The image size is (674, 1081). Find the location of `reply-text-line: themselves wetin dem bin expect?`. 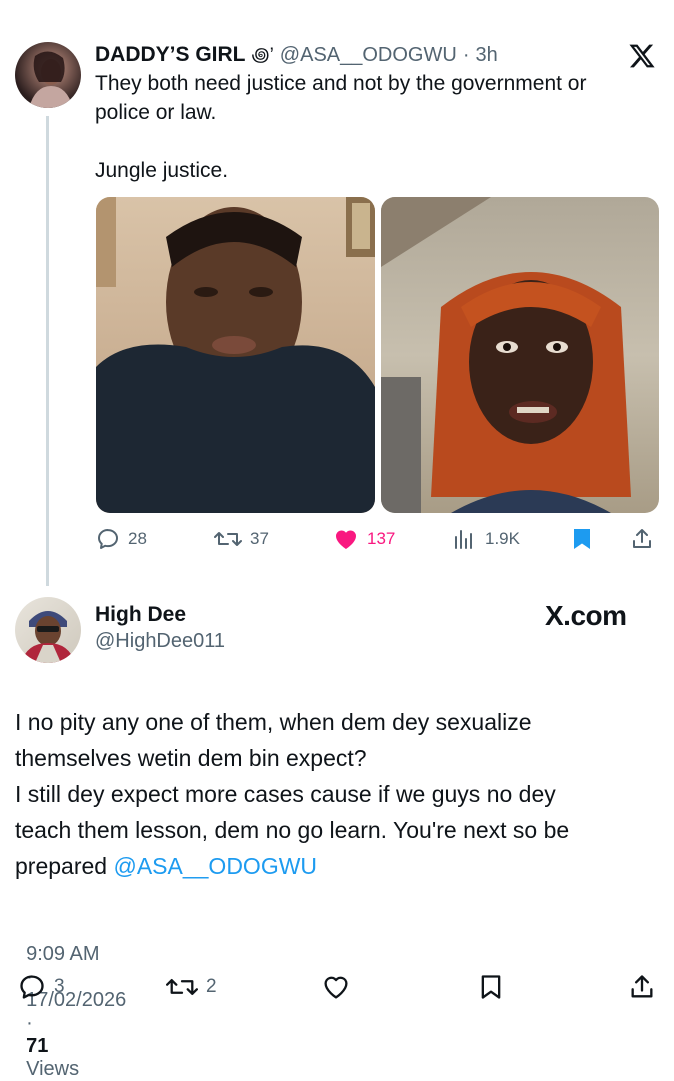

reply-text-line: themselves wetin dem bin expect? is located at coordinates (191, 758).